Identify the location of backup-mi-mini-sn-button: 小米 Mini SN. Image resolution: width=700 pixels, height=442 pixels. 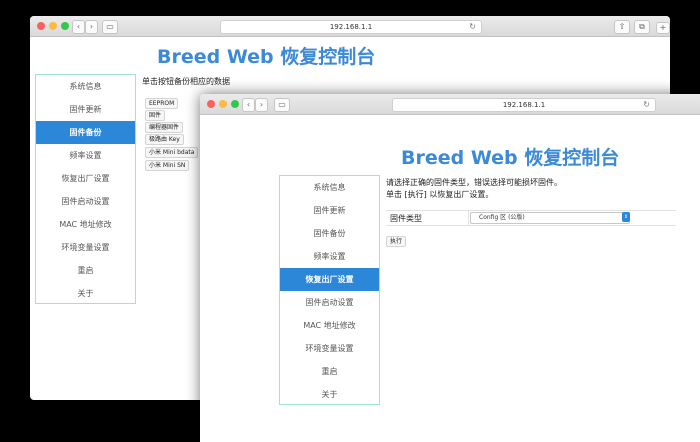
(167, 165).